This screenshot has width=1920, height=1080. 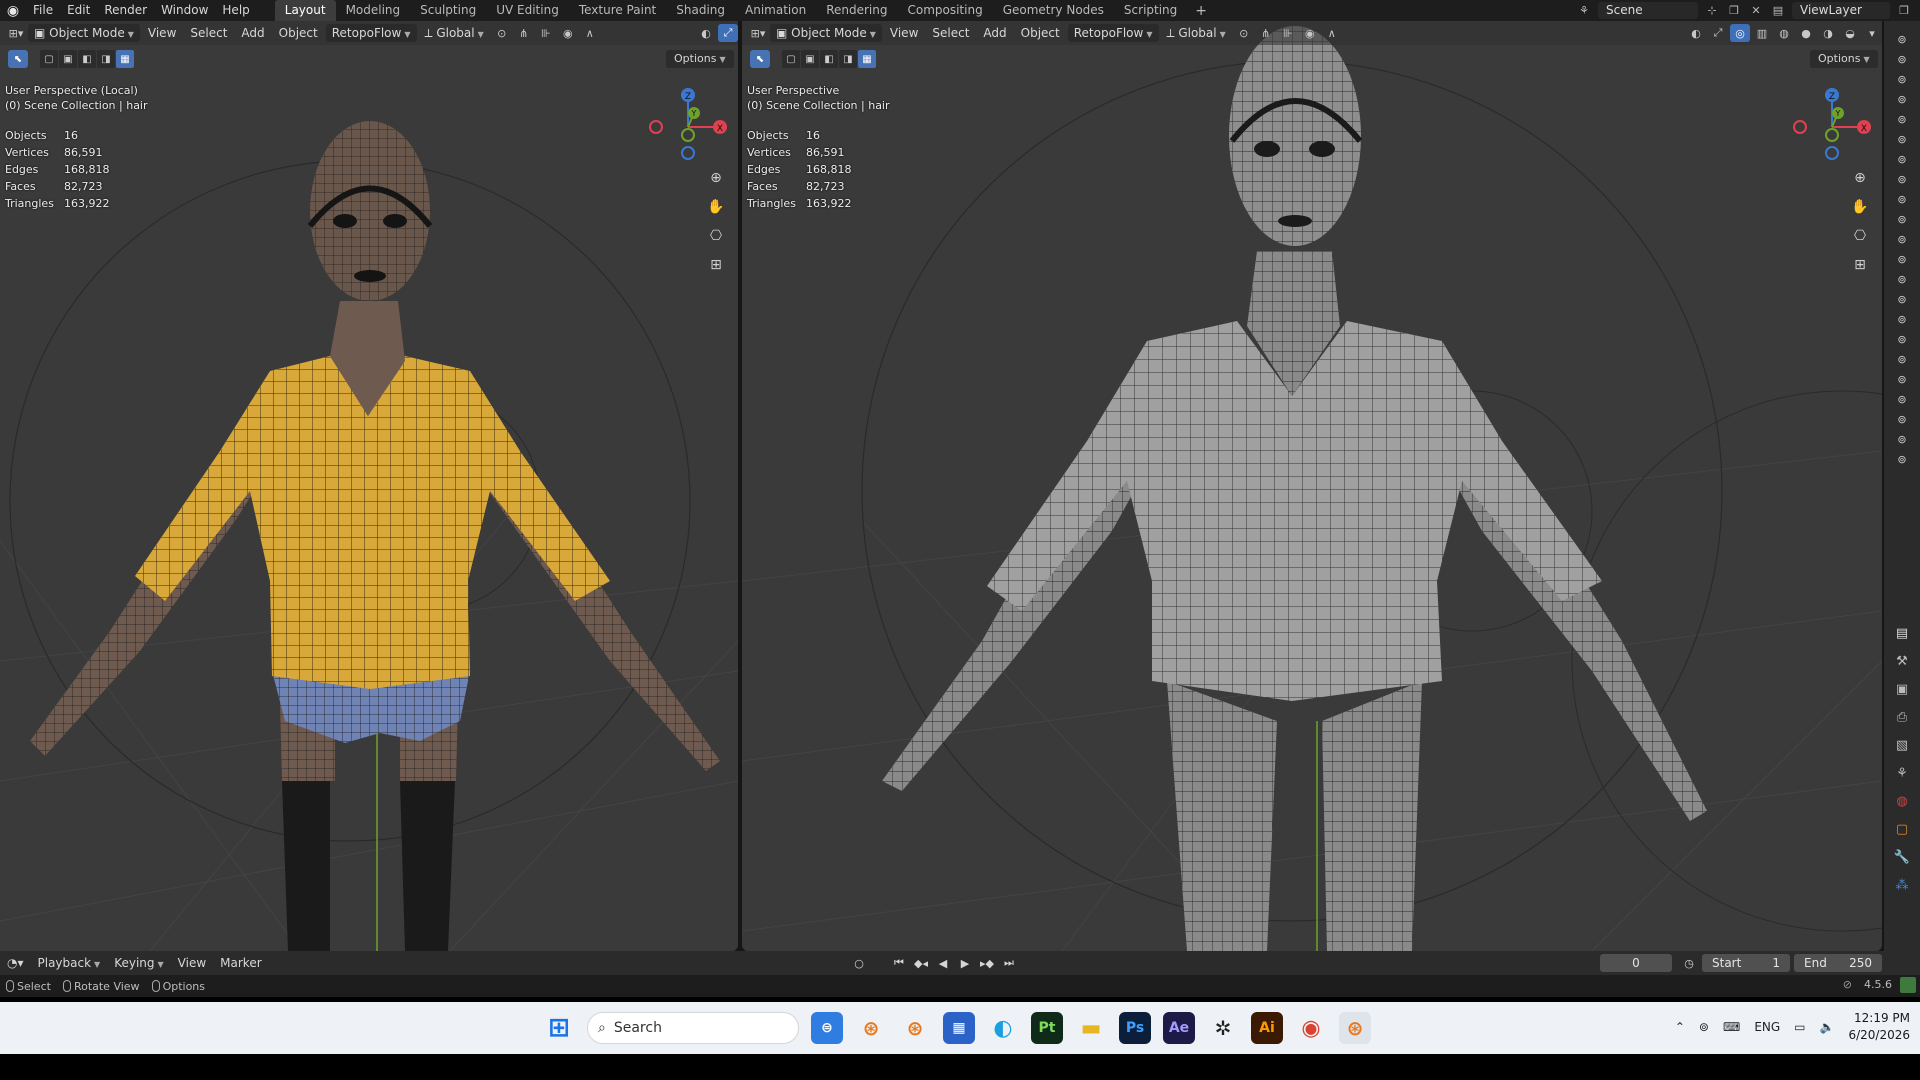 I want to click on view-menu: View, so click(x=162, y=33).